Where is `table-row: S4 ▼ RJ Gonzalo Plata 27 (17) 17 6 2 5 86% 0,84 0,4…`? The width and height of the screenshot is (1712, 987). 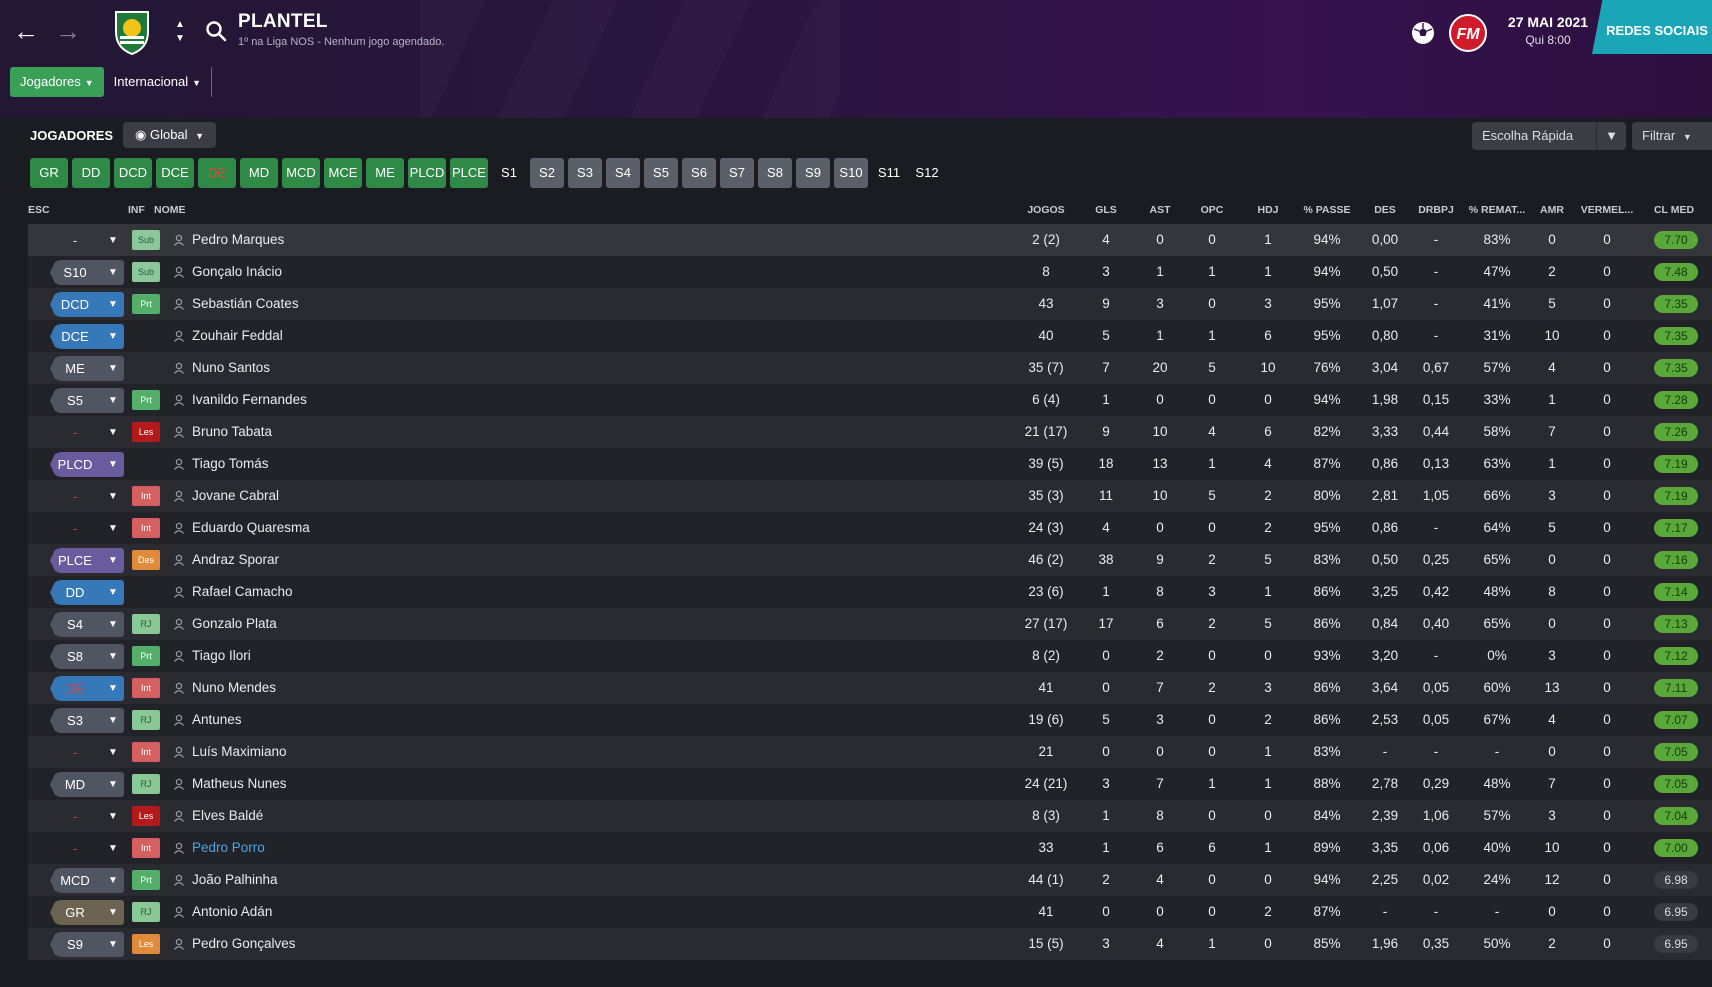
table-row: S4 ▼ RJ Gonzalo Plata 27 (17) 17 6 2 5 86% 0,84 0,4… is located at coordinates (870, 624).